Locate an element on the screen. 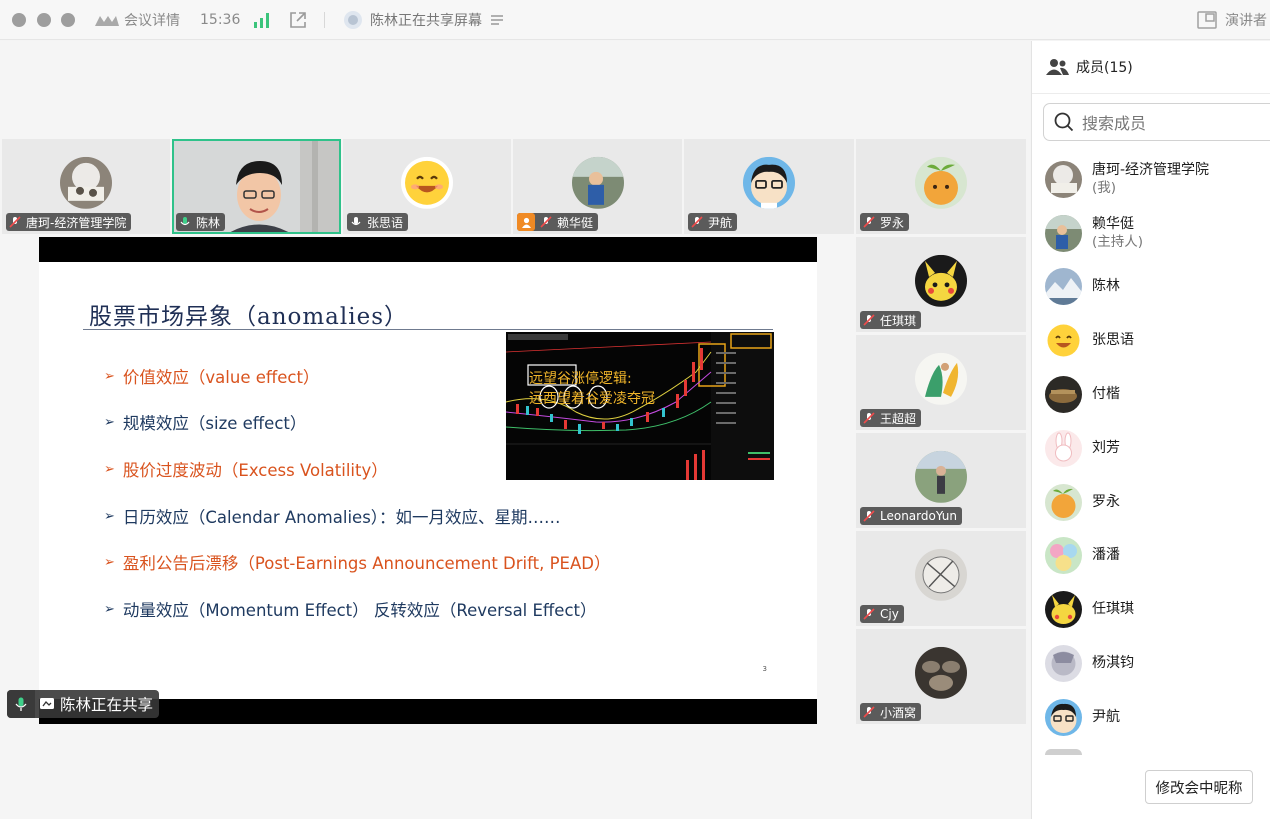 Image resolution: width=1270 pixels, height=819 pixels. list-icon is located at coordinates (497, 20).